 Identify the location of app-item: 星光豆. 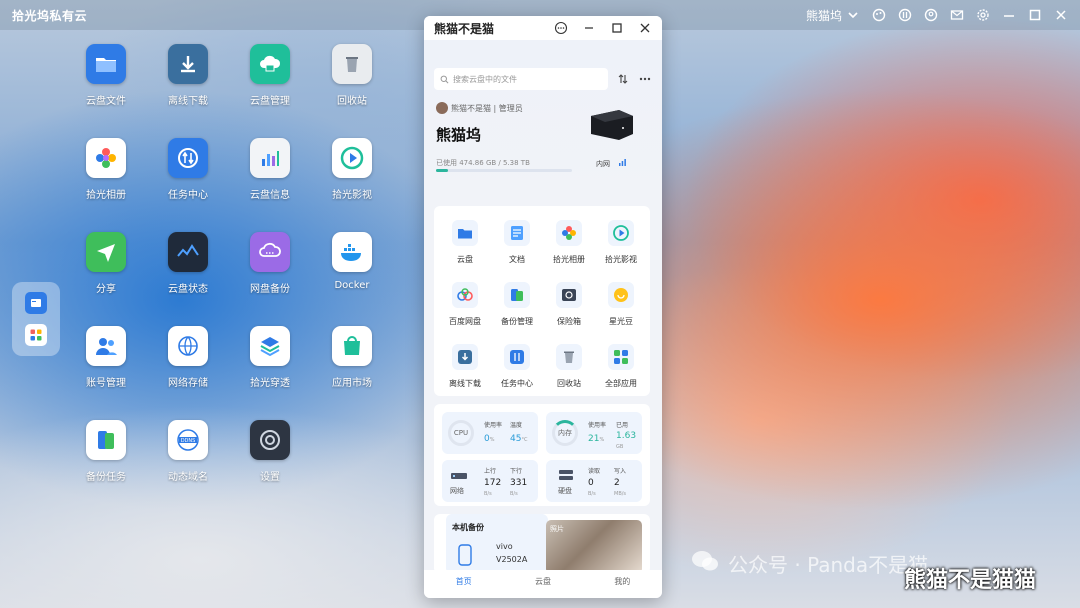
(621, 304).